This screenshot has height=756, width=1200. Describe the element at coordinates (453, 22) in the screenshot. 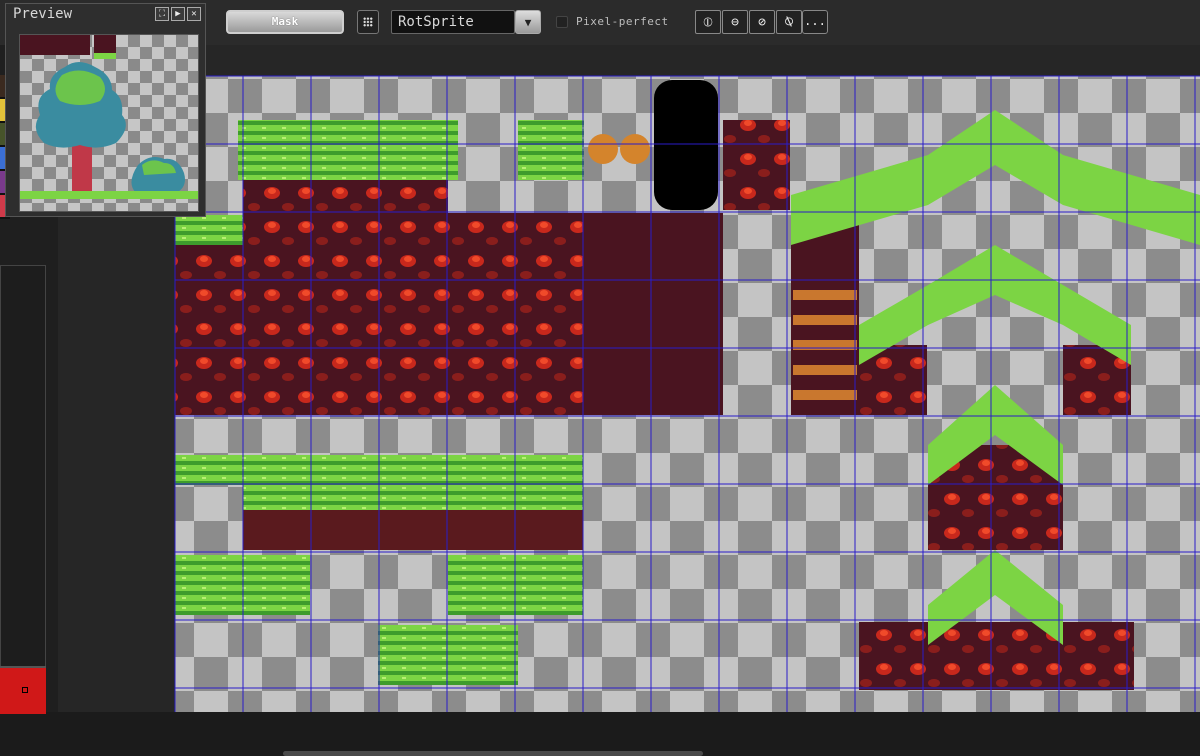

I see `rotation-algorithm-select: RotSprite` at that location.